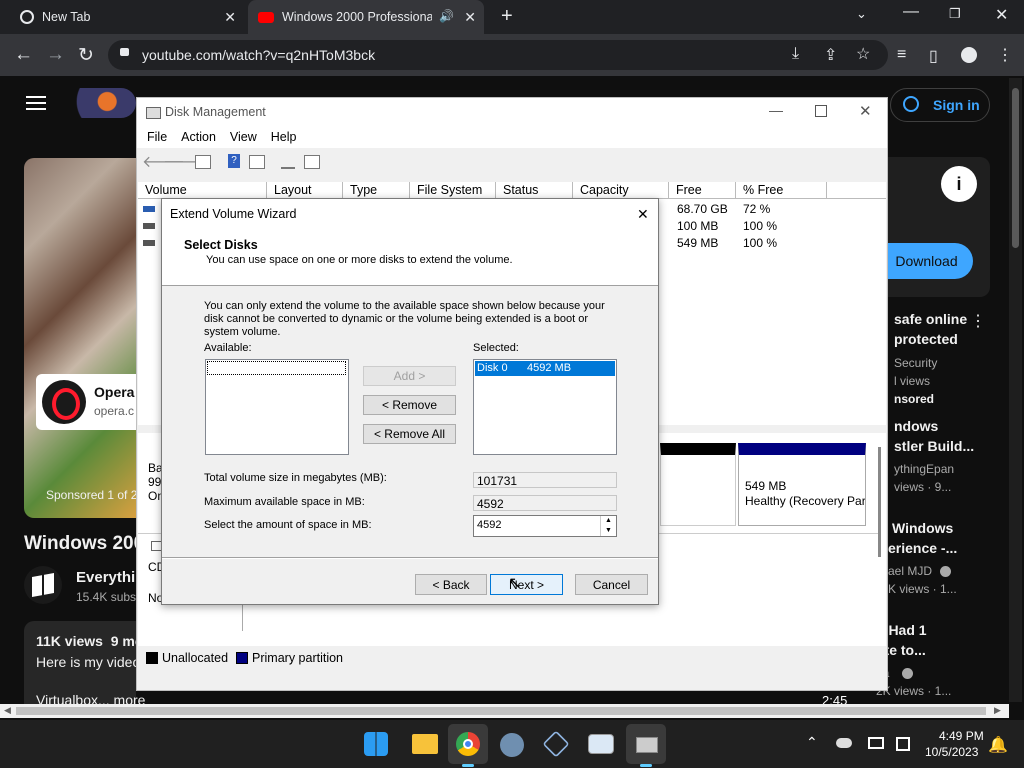 The width and height of the screenshot is (1024, 768). I want to click on dm-menu-bar: File Action View Help, so click(512, 137).